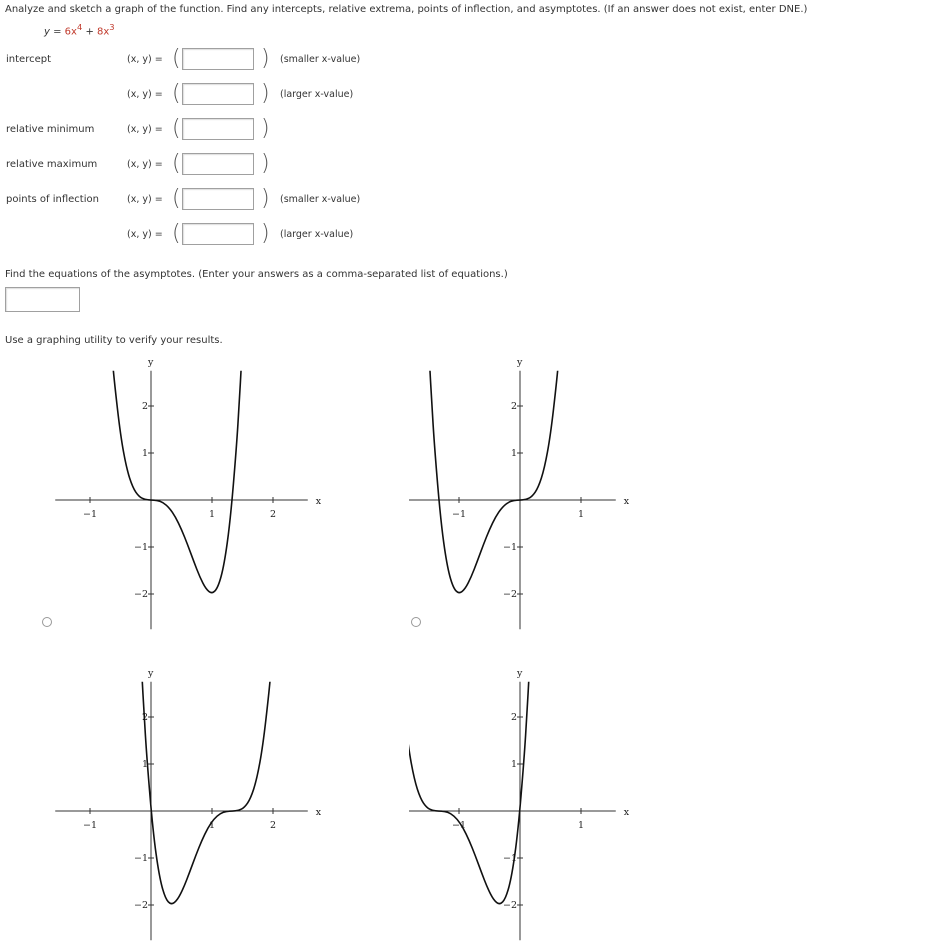 This screenshot has width=928, height=946. I want to click on function-plus: +, so click(90, 32).